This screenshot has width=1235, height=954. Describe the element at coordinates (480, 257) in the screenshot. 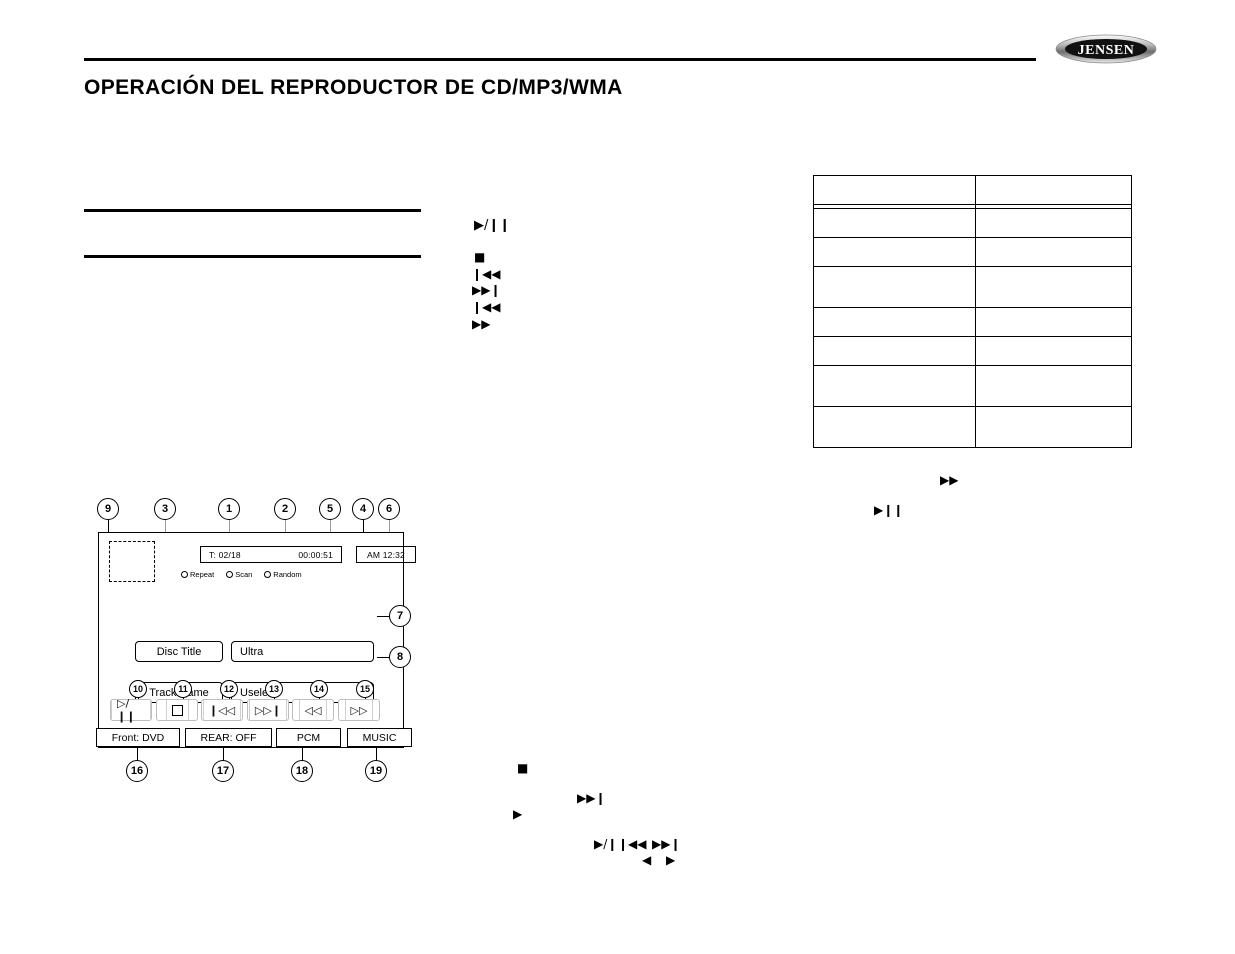

I see `stop-icon: ■` at that location.